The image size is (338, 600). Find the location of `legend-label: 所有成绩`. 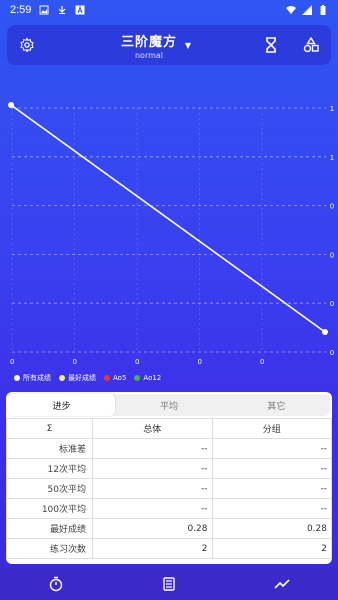

legend-label: 所有成绩 is located at coordinates (37, 378).